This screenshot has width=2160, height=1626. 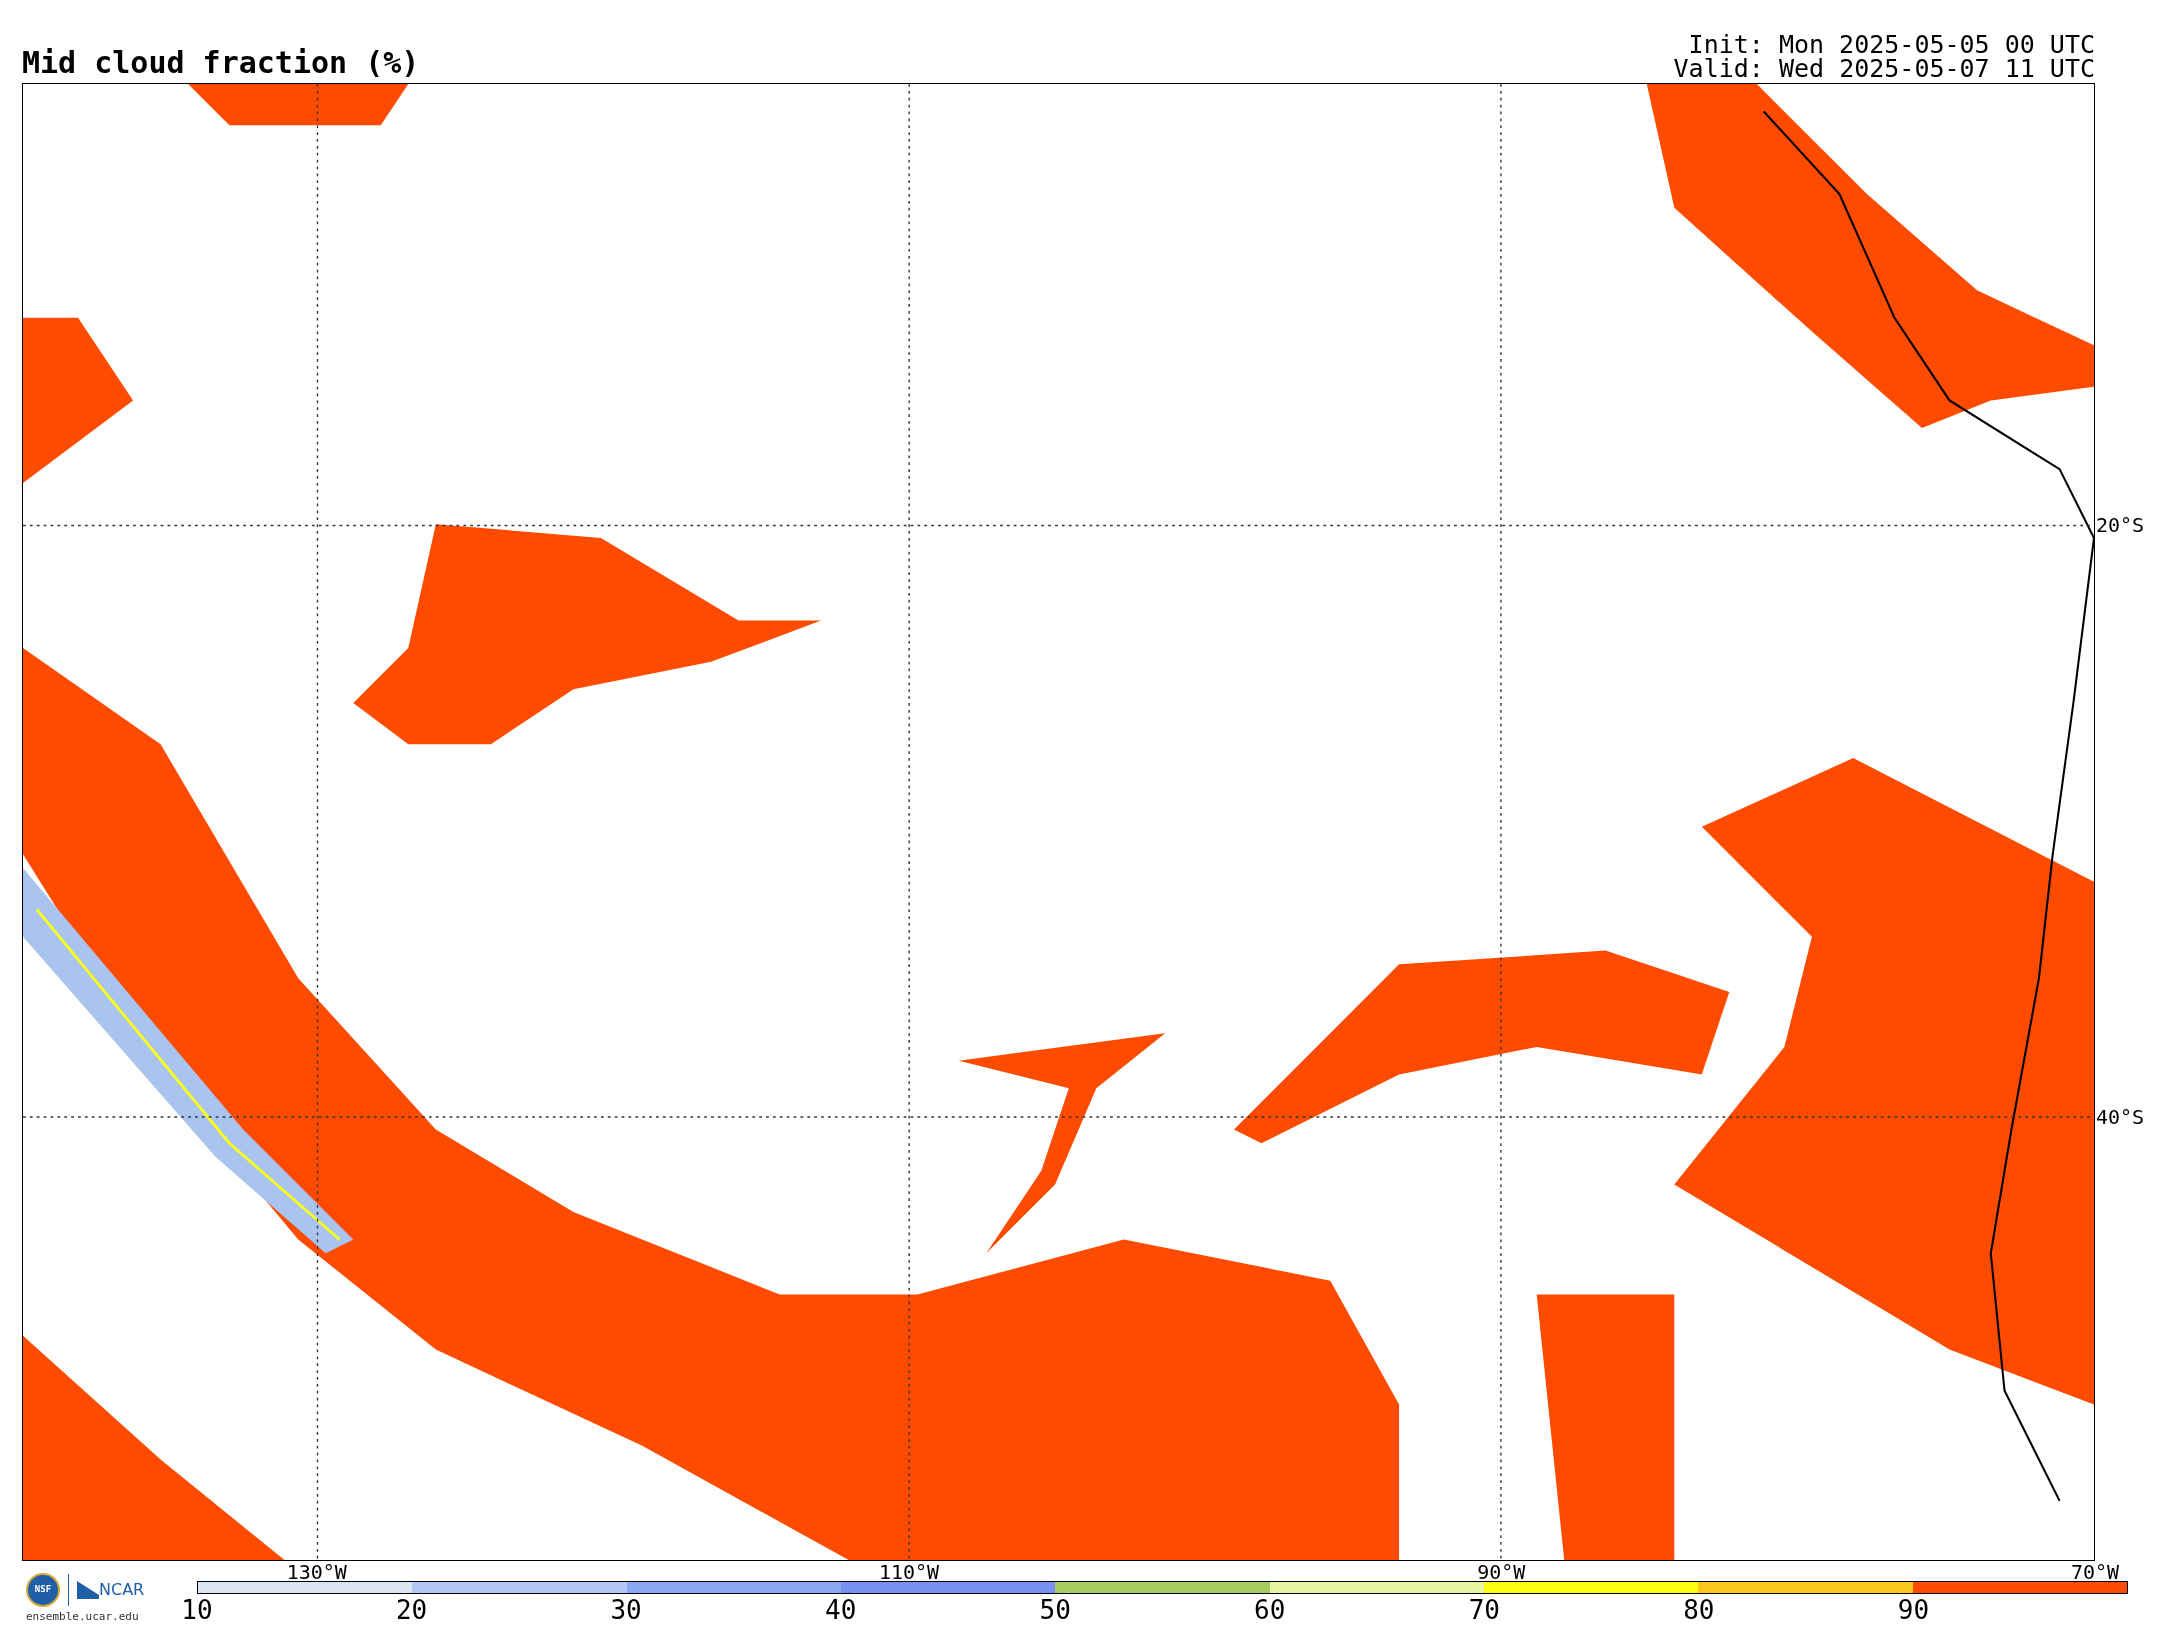 What do you see at coordinates (1270, 1610) in the screenshot?
I see `color-scale-label: 60` at bounding box center [1270, 1610].